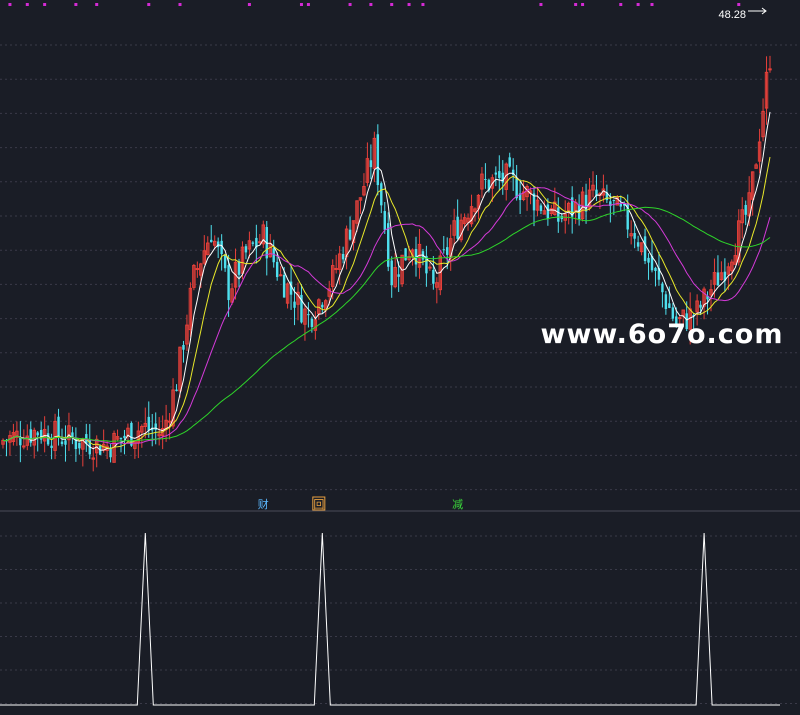 This screenshot has height=715, width=800. I want to click on price-label-text: 48.28, so click(732, 15).